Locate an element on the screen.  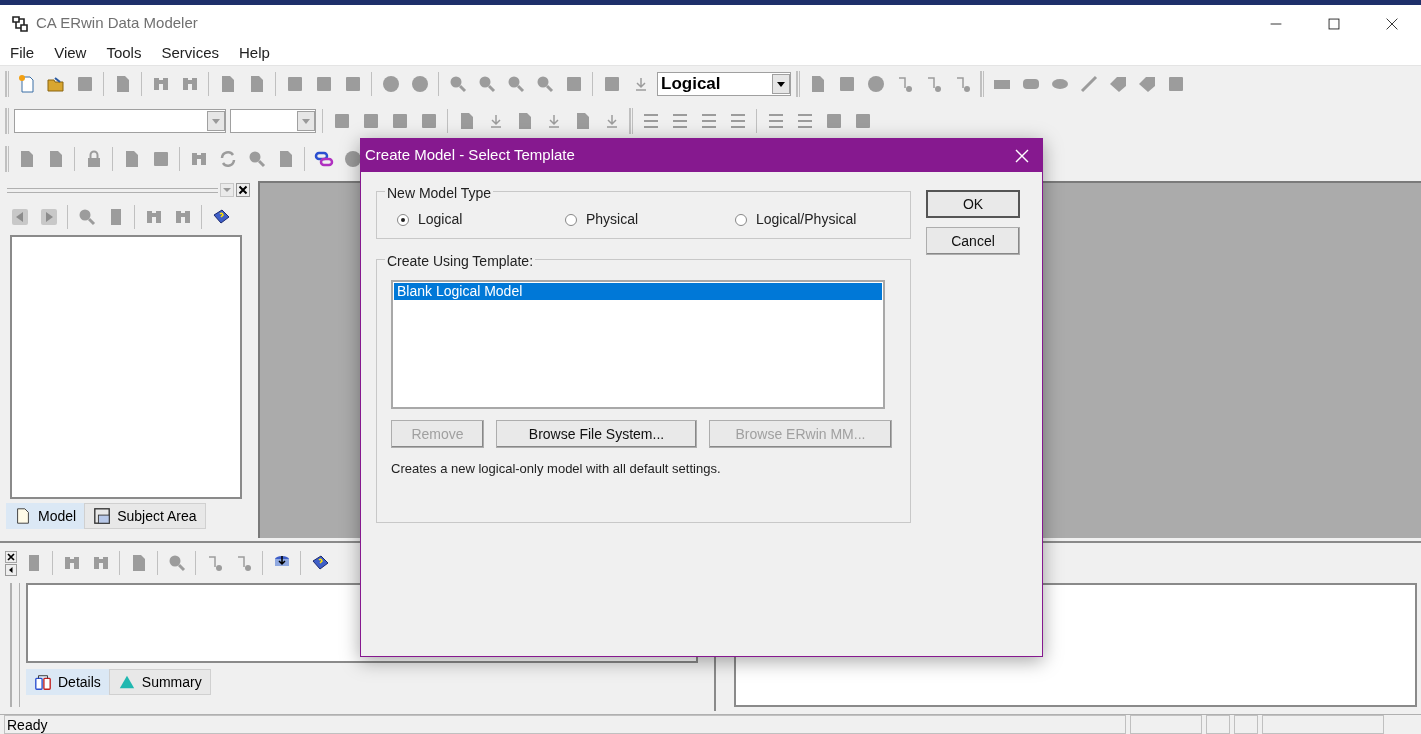
menu-item: Tools is located at coordinates (124, 53).